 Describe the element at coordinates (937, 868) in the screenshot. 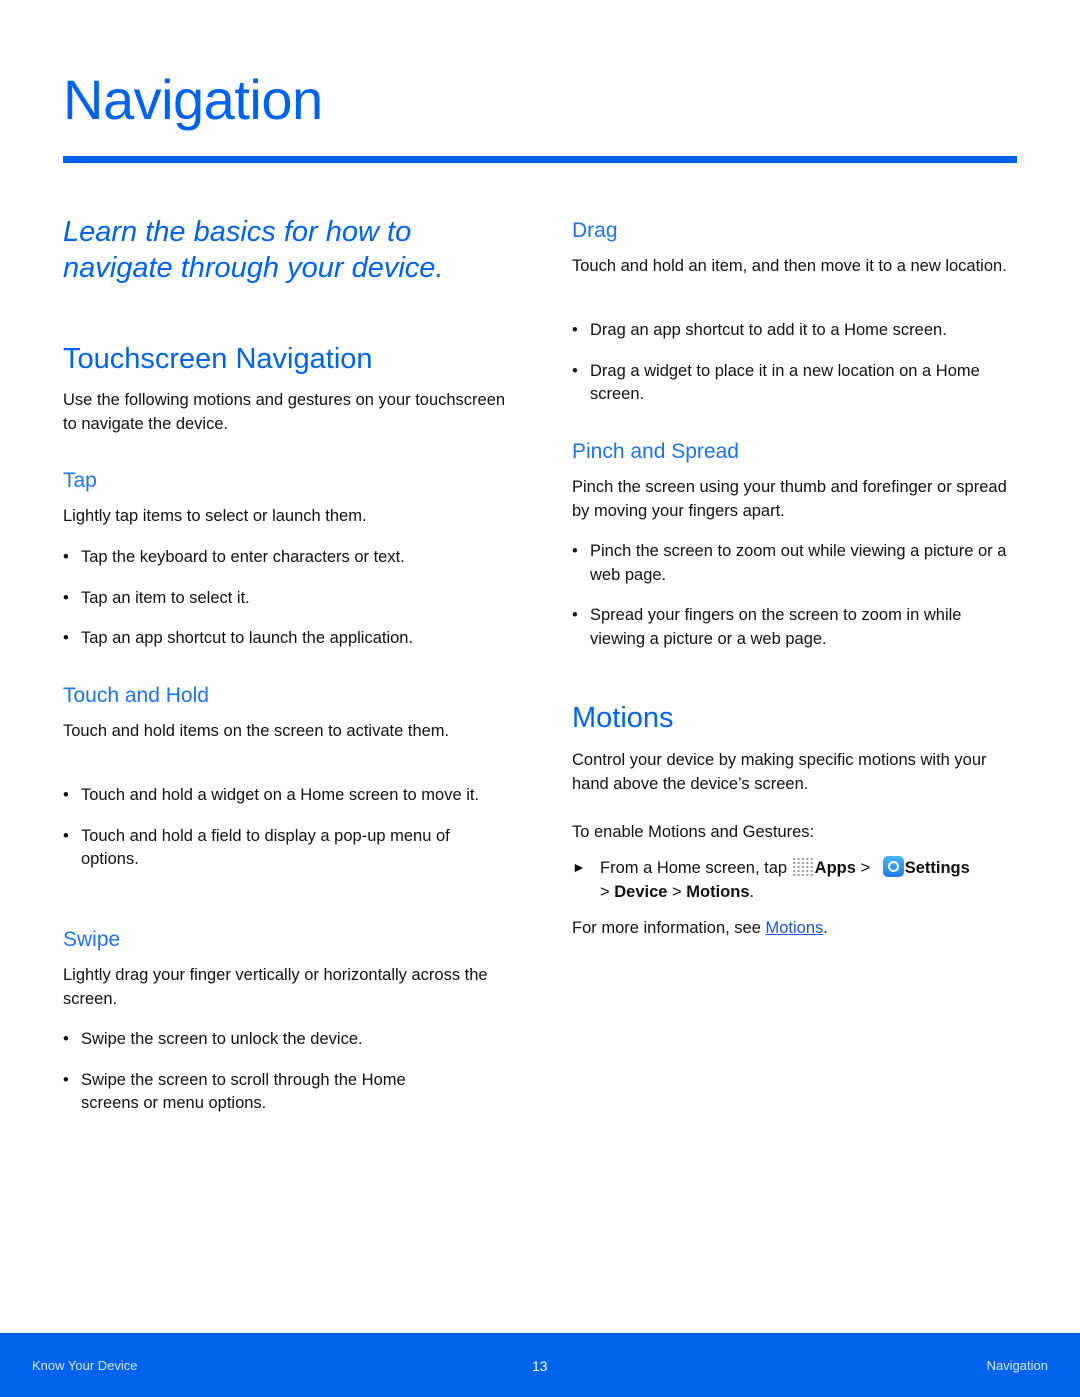

I see `settings-label: Settings` at that location.